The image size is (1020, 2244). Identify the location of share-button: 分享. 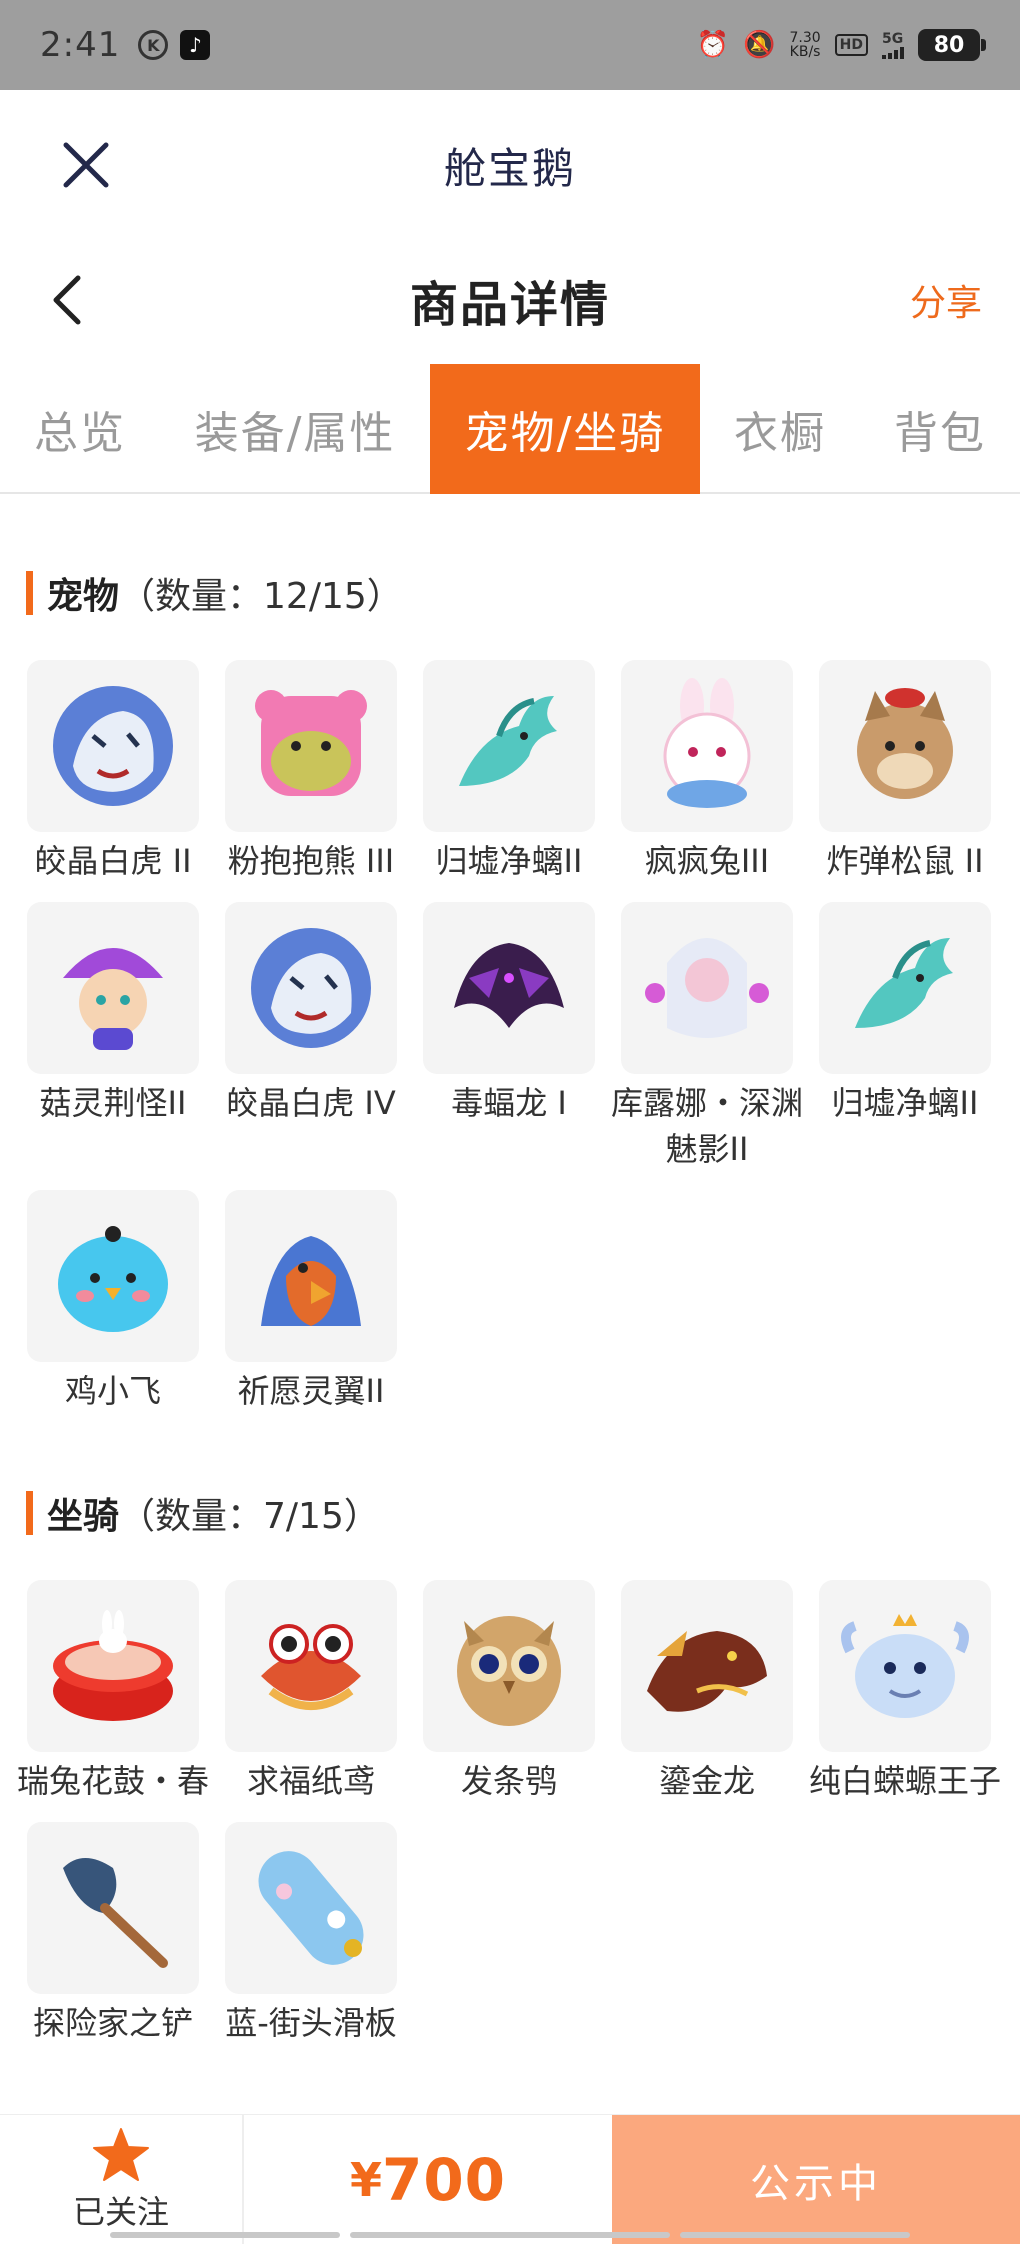
(946, 300).